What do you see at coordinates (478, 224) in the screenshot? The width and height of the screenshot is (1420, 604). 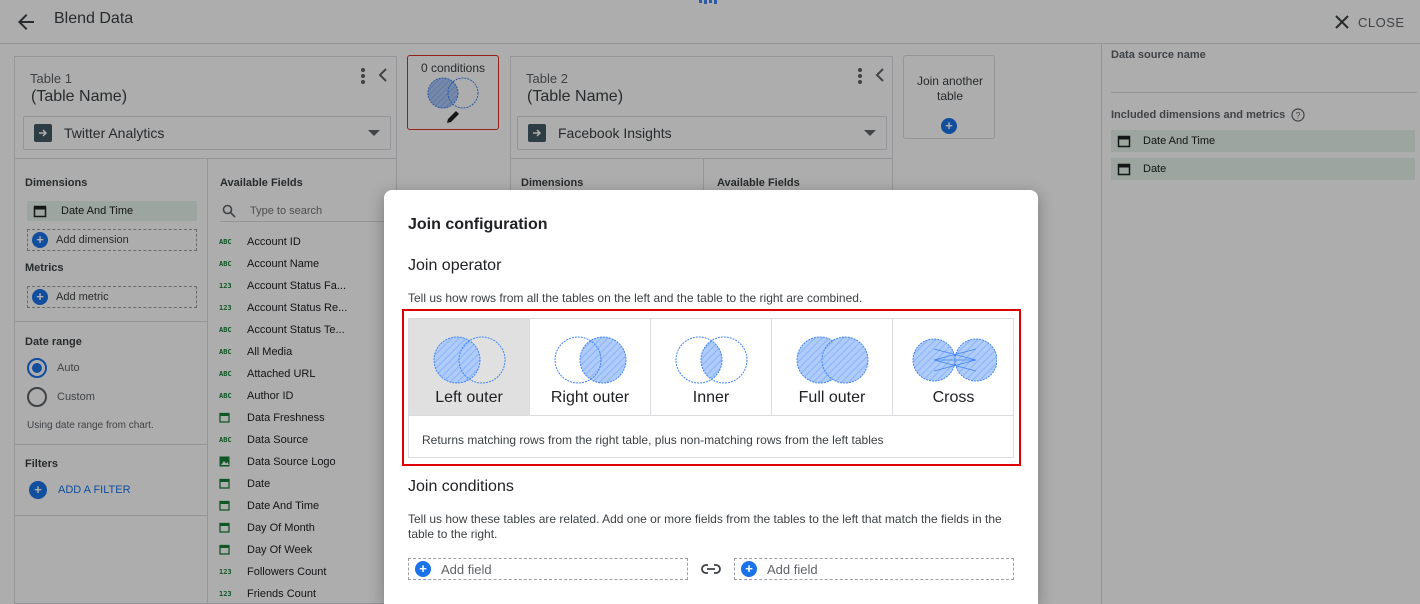 I see `dialog-title: Join configuration` at bounding box center [478, 224].